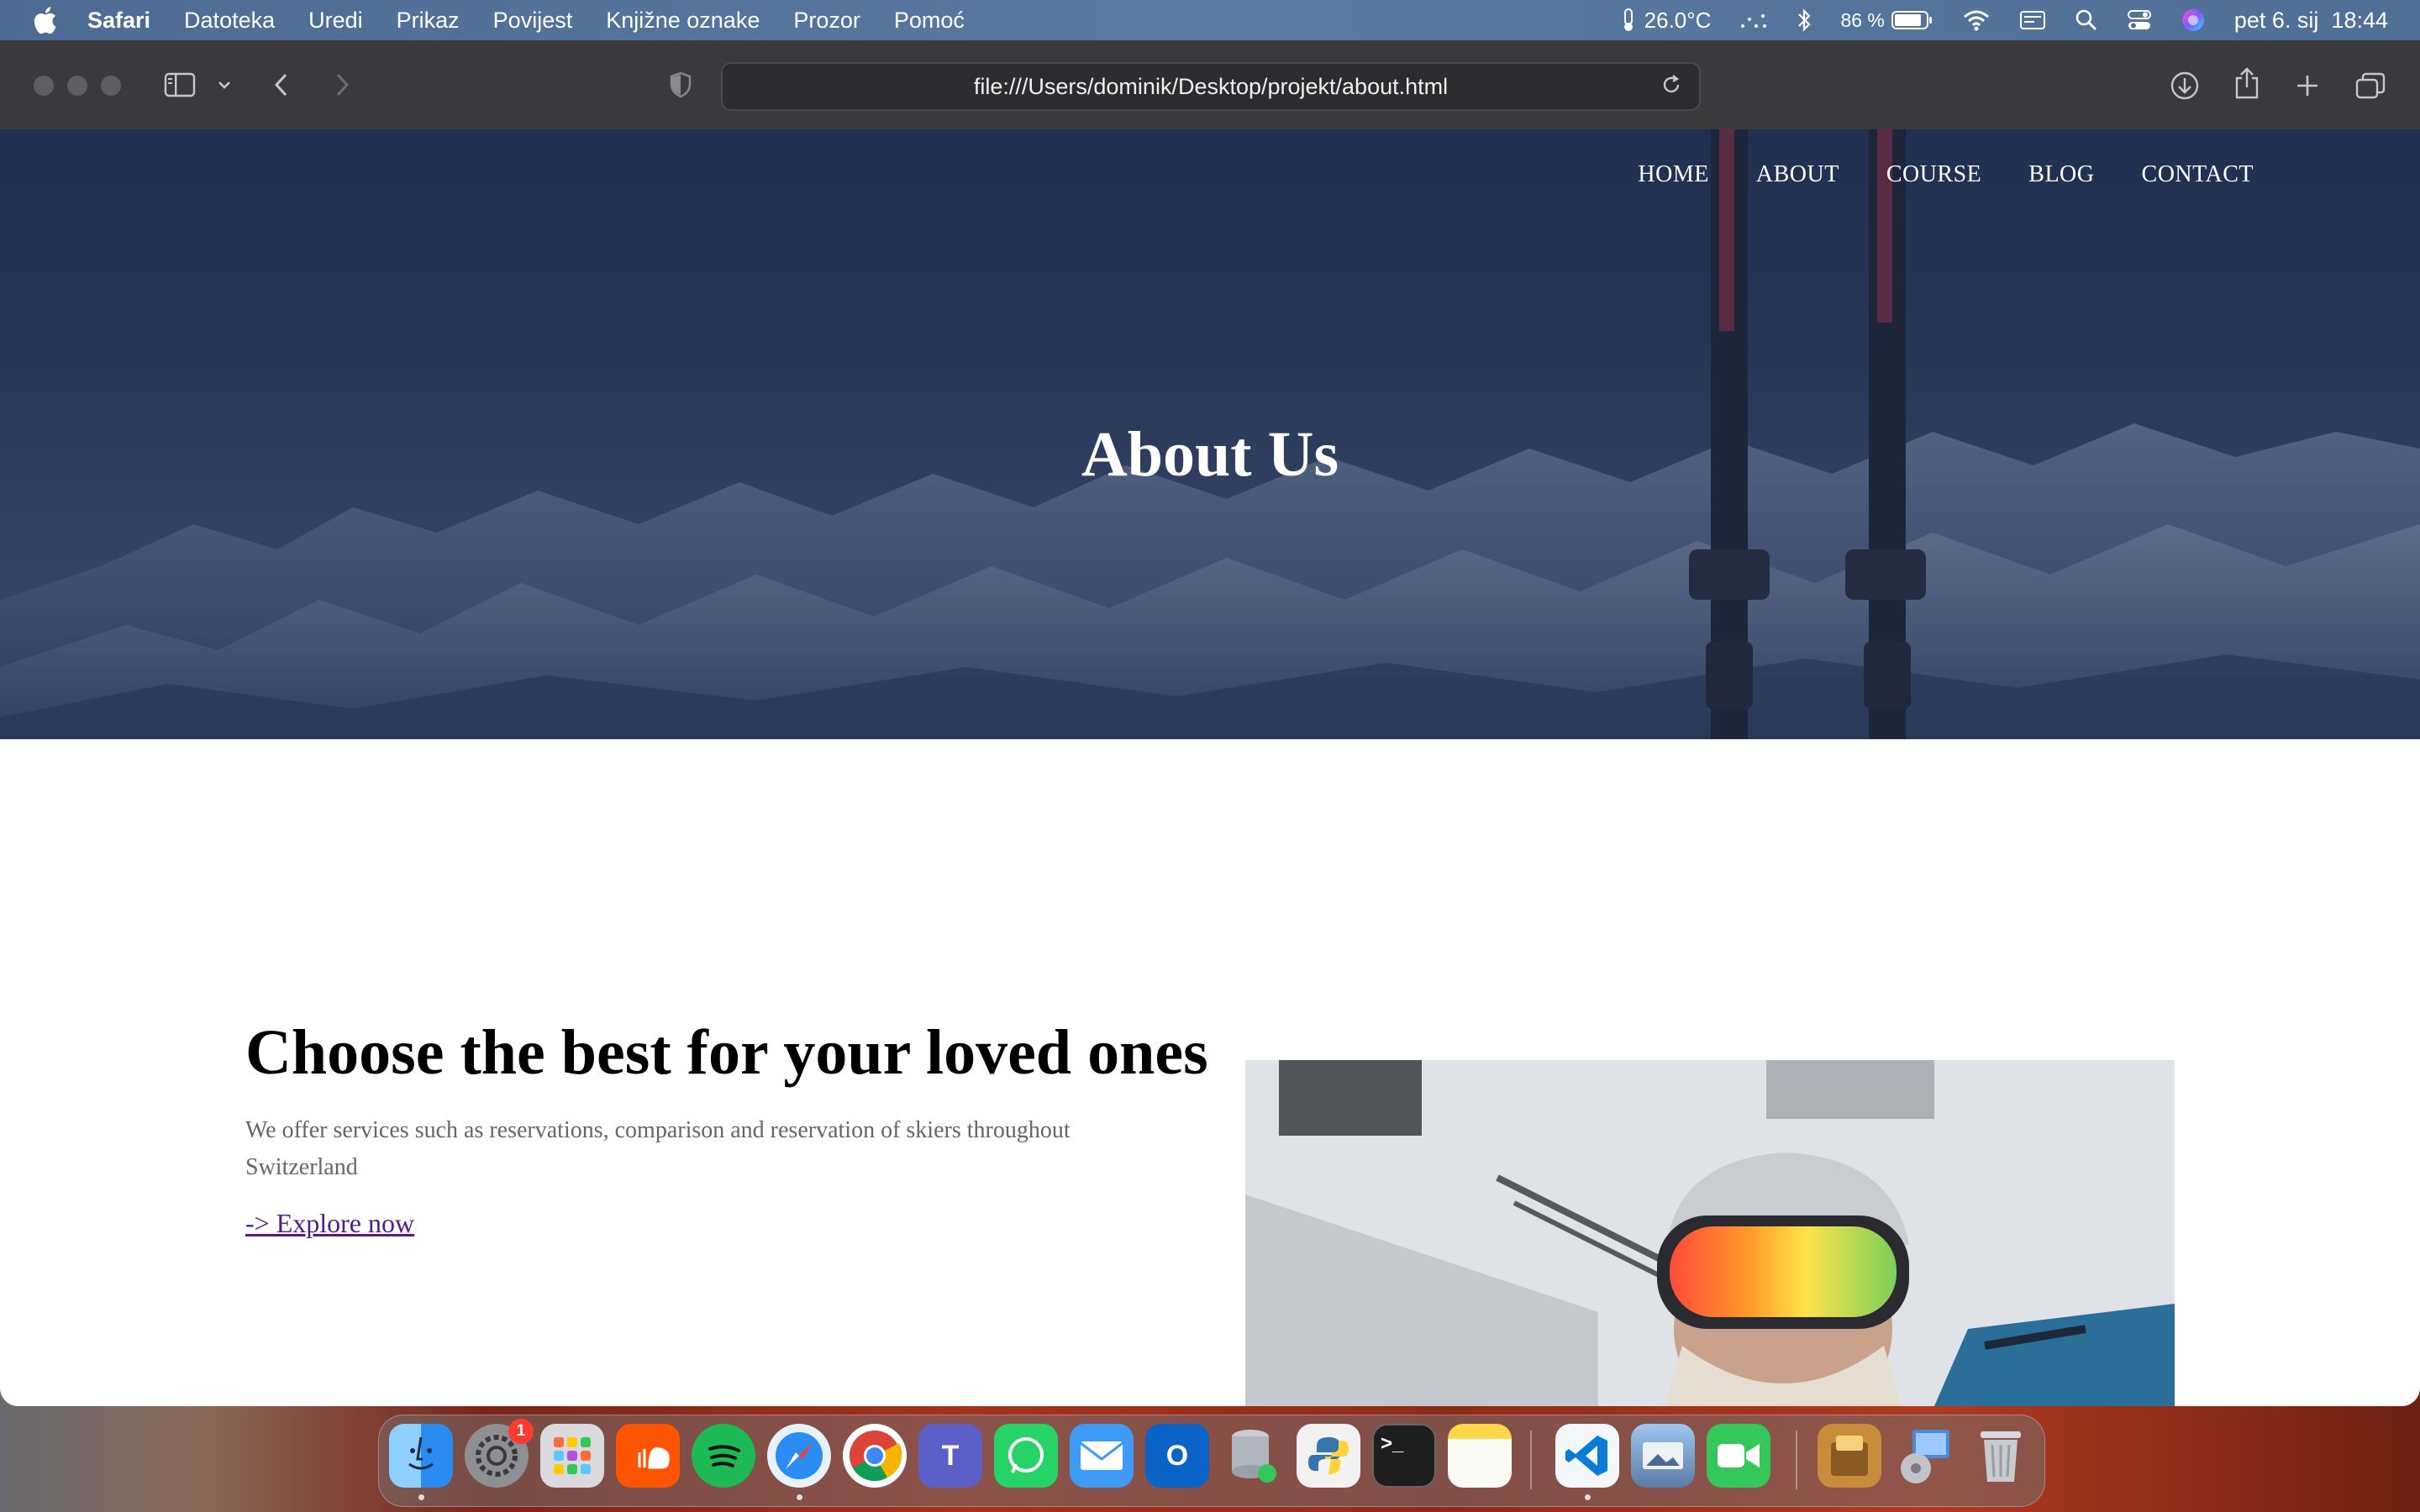  What do you see at coordinates (1886, 20) in the screenshot?
I see `battery-status: 86 %` at bounding box center [1886, 20].